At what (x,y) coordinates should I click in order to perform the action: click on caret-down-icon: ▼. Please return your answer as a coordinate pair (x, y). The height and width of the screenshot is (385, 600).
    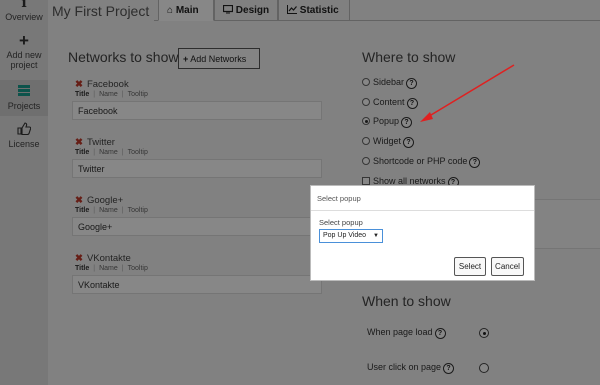
    Looking at the image, I should click on (376, 236).